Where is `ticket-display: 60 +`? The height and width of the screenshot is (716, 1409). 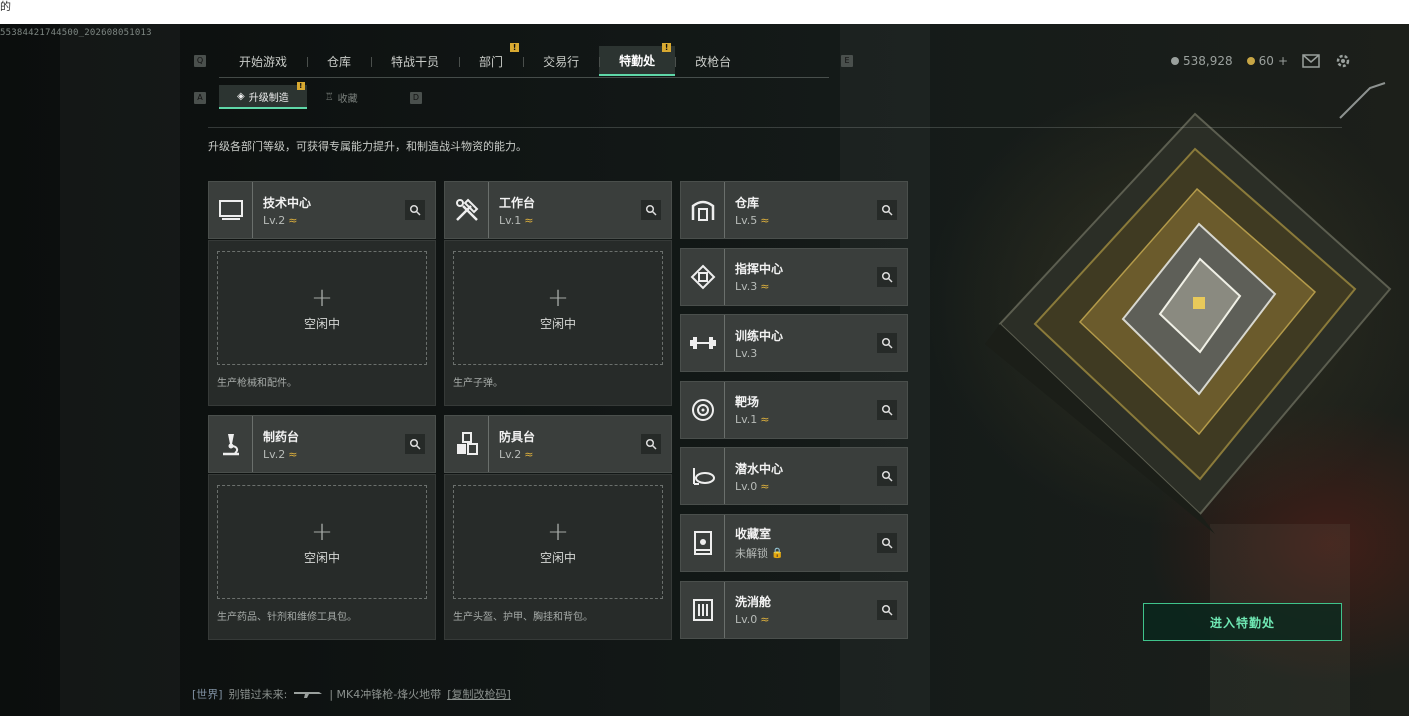
ticket-display: 60 + is located at coordinates (1267, 61).